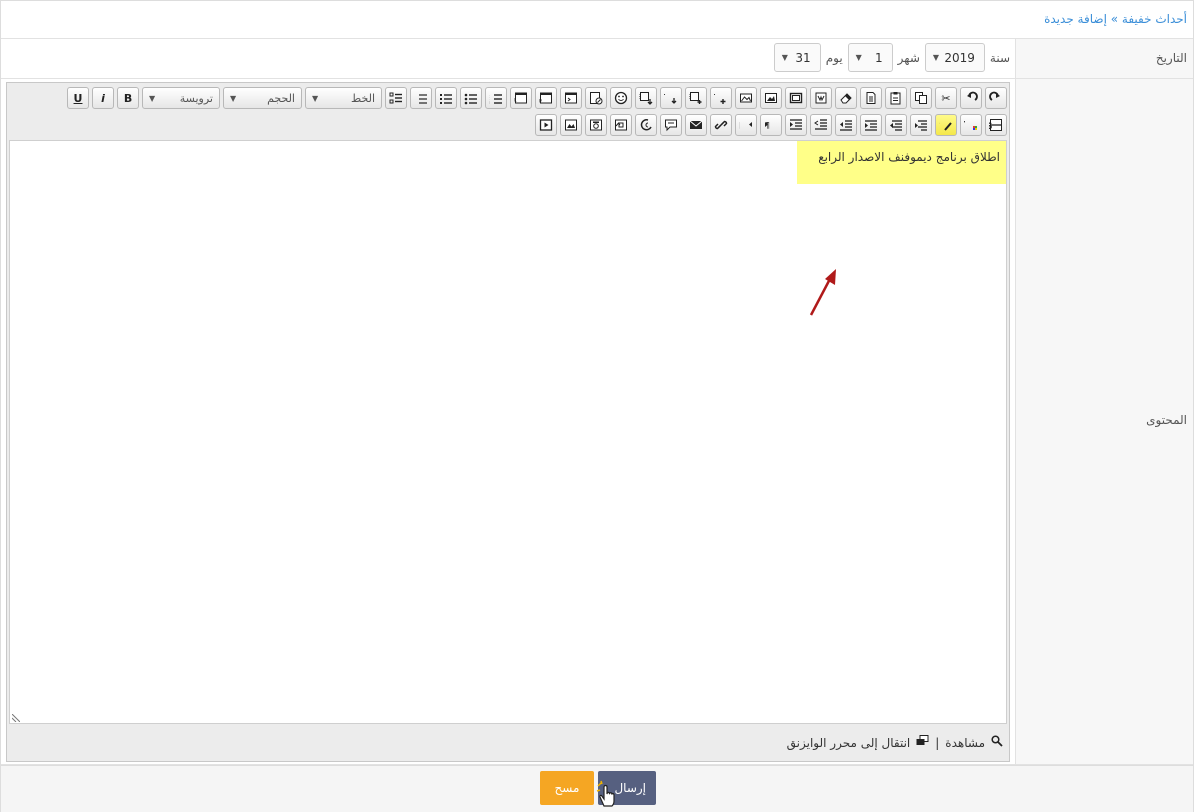  I want to click on search-icon, so click(997, 742).